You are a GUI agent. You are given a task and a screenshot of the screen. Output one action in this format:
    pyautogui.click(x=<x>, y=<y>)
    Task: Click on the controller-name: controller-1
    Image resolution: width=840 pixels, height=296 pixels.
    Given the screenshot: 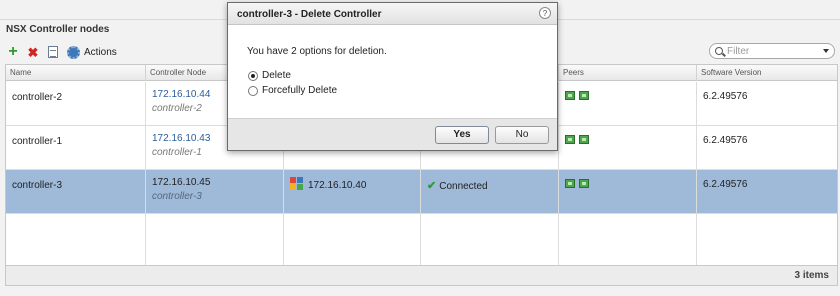 What is the action you would take?
    pyautogui.click(x=37, y=141)
    